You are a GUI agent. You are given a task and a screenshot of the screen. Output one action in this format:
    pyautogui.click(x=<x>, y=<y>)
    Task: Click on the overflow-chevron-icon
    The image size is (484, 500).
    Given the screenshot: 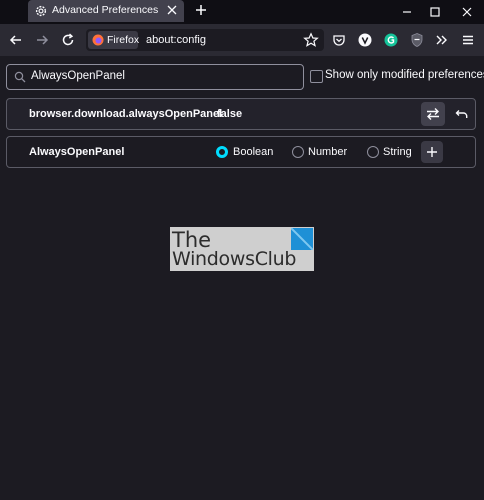 What is the action you would take?
    pyautogui.click(x=442, y=40)
    